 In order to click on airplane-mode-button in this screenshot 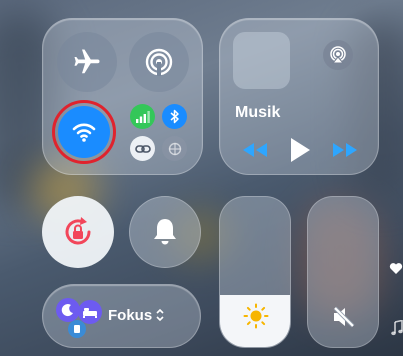, I will do `click(87, 62)`.